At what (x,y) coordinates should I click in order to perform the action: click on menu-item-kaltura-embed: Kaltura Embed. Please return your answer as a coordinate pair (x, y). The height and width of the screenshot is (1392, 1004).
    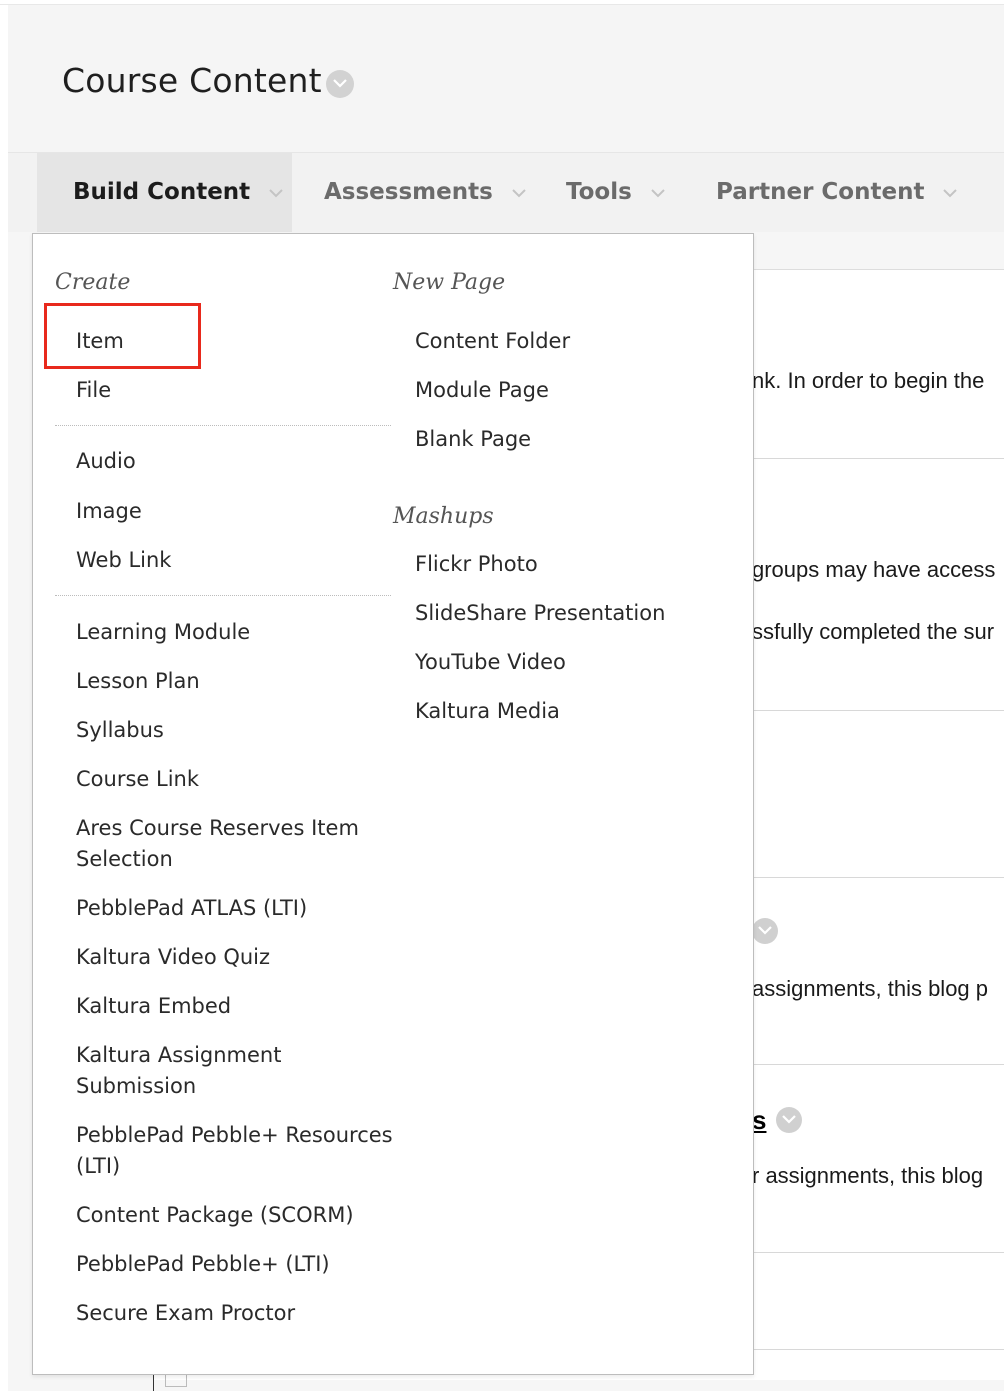
    Looking at the image, I should click on (153, 1006).